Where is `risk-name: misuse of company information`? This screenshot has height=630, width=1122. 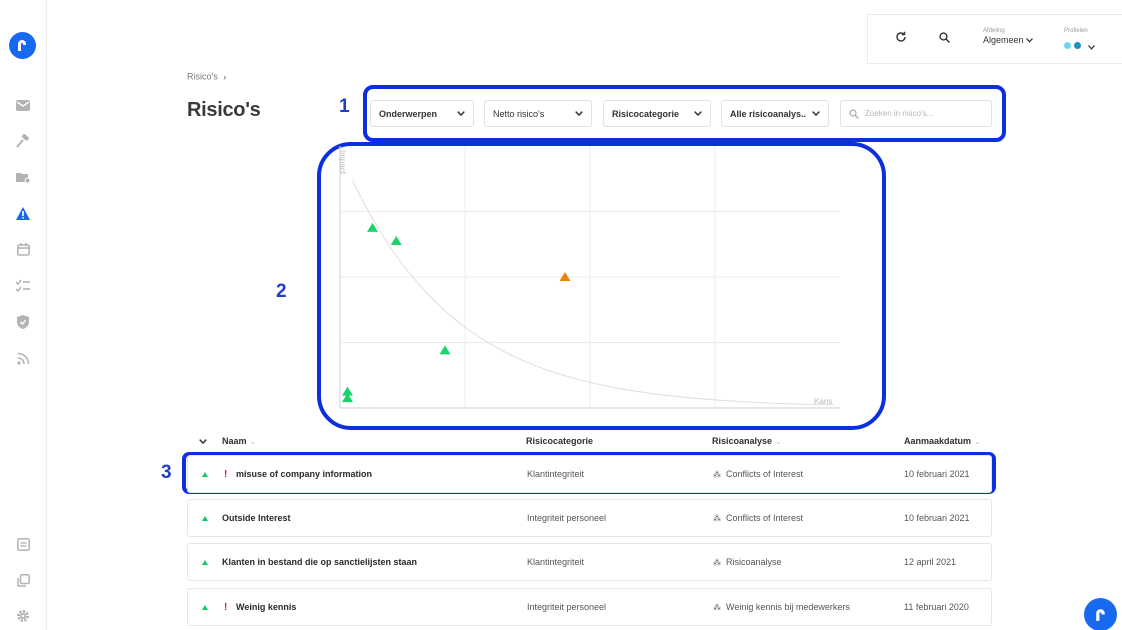
risk-name: misuse of company information is located at coordinates (304, 474).